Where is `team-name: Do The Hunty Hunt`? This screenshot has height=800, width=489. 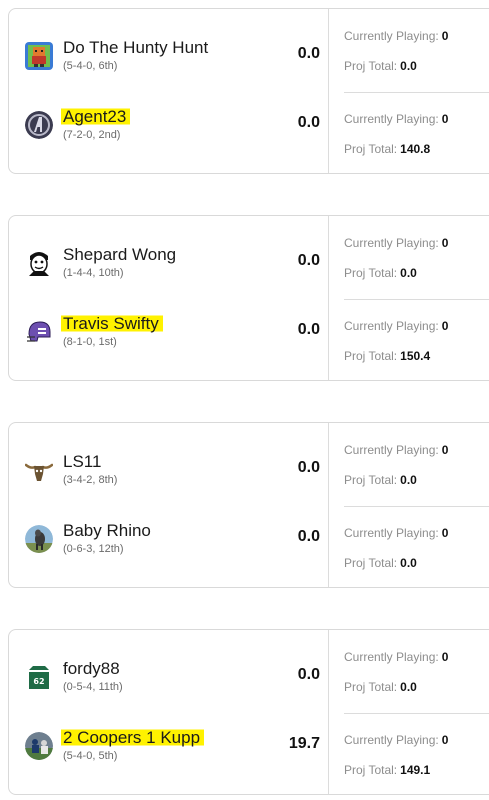
team-name: Do The Hunty Hunt is located at coordinates (135, 48).